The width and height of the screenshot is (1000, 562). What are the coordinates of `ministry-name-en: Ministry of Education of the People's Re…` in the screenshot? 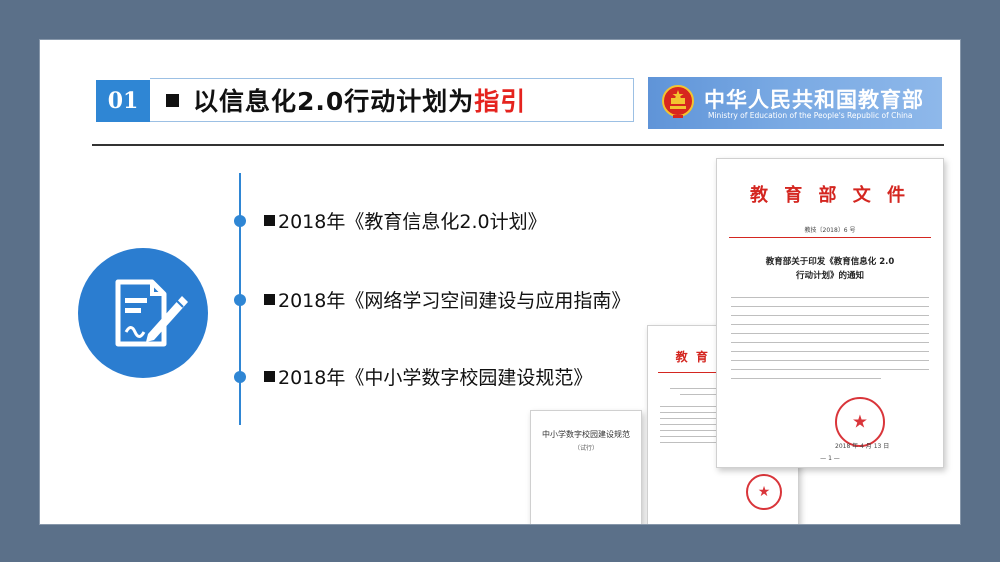 It's located at (810, 115).